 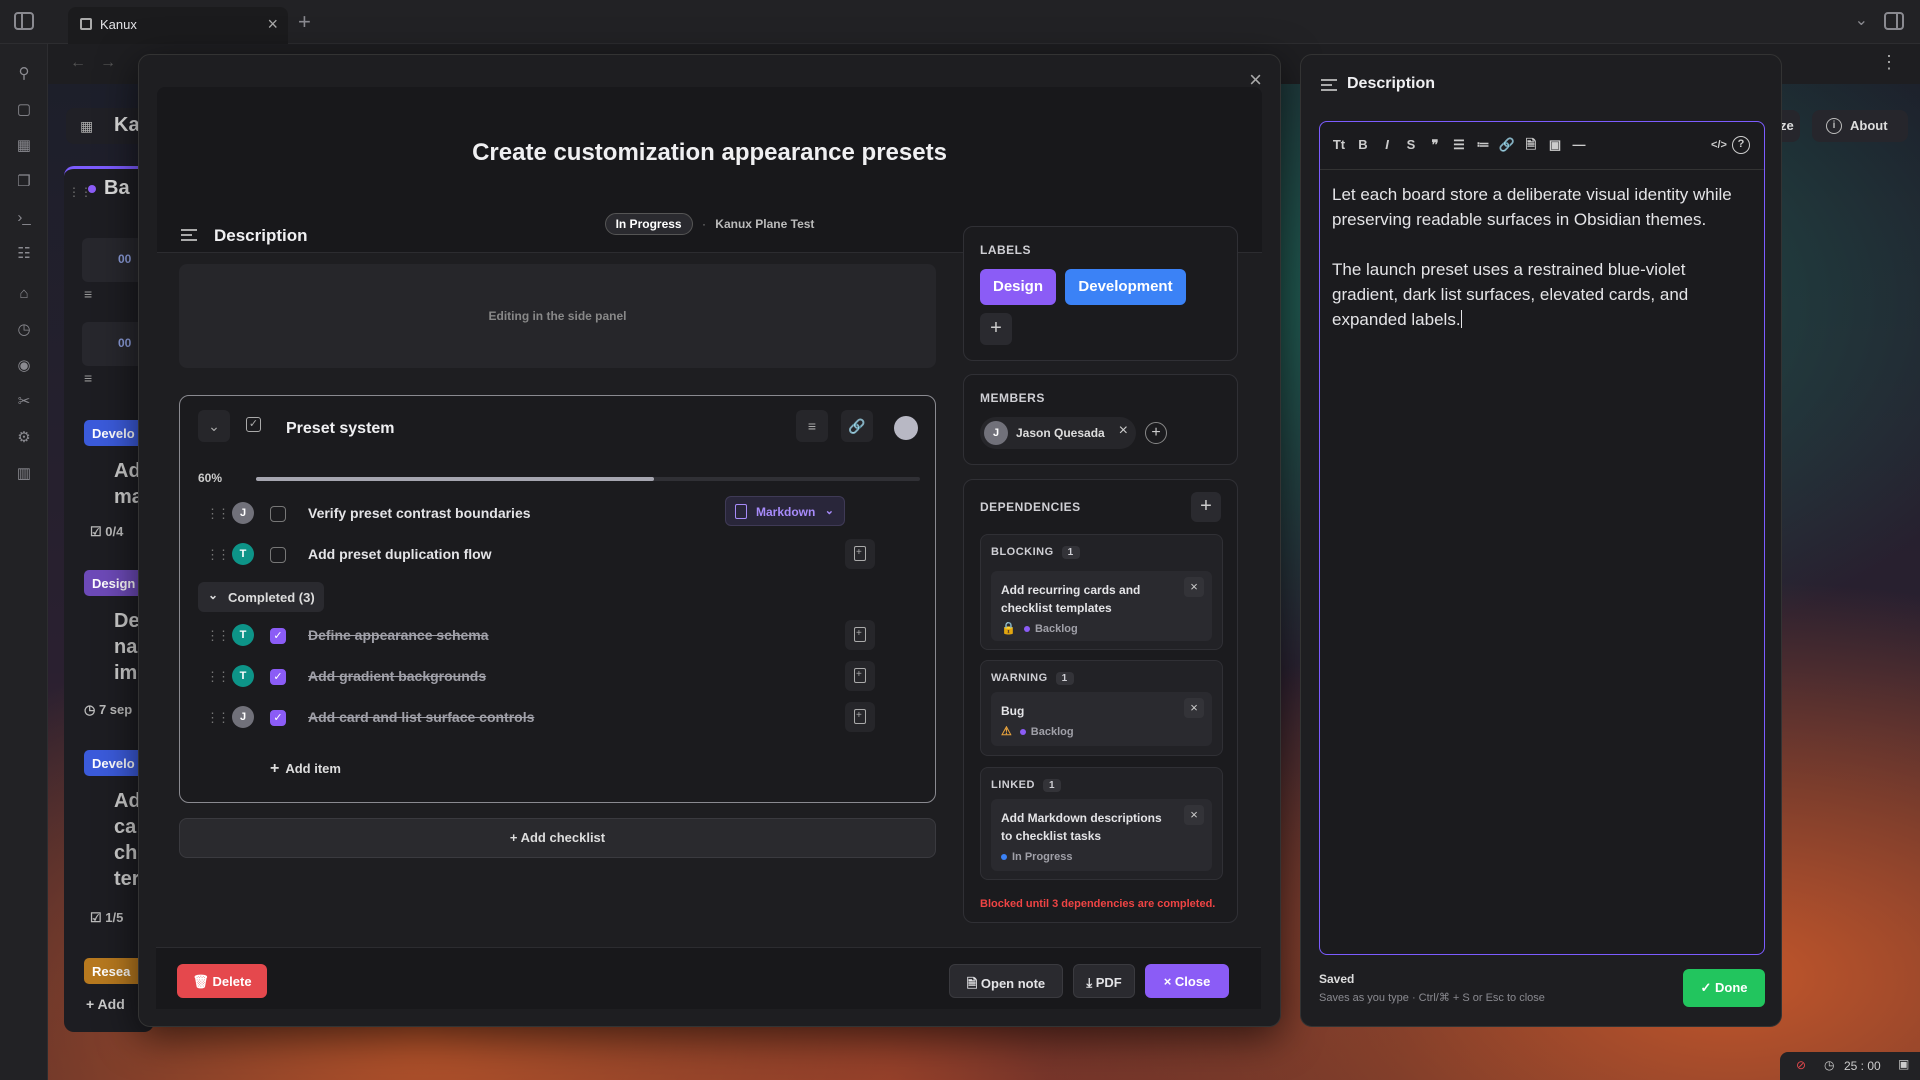 I want to click on tools-icon: ✂, so click(x=24, y=402).